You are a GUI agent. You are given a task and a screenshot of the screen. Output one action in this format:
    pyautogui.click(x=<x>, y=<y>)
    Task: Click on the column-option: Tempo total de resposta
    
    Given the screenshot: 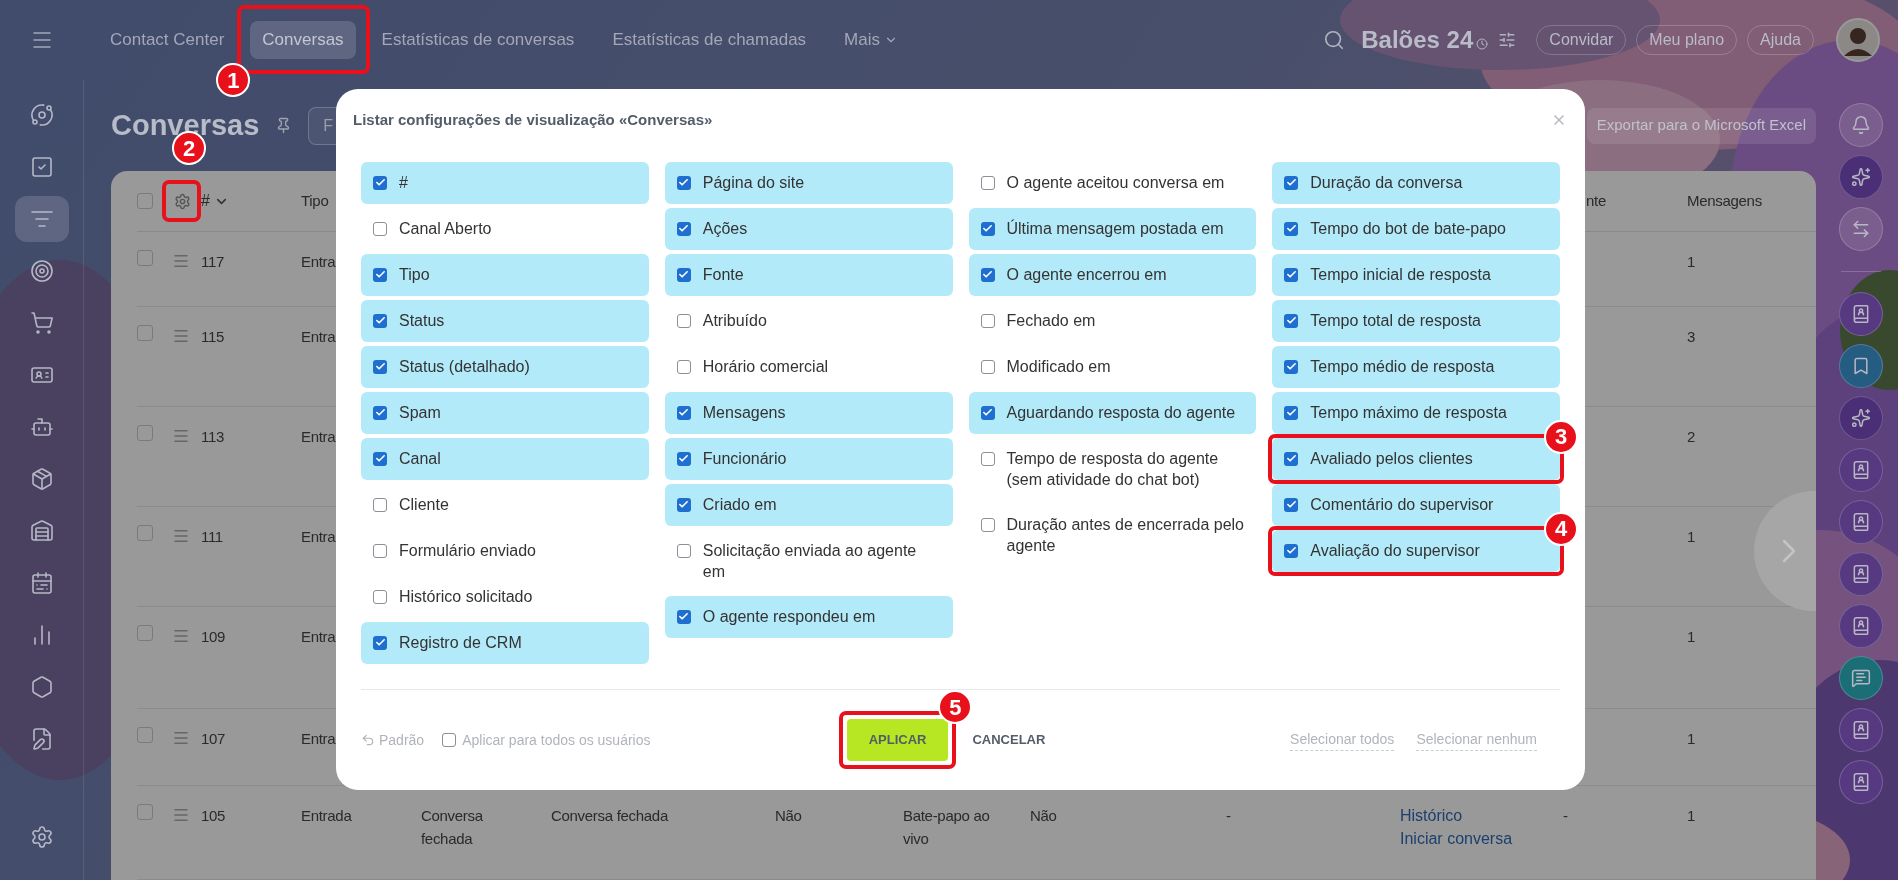 What is the action you would take?
    pyautogui.click(x=1416, y=320)
    